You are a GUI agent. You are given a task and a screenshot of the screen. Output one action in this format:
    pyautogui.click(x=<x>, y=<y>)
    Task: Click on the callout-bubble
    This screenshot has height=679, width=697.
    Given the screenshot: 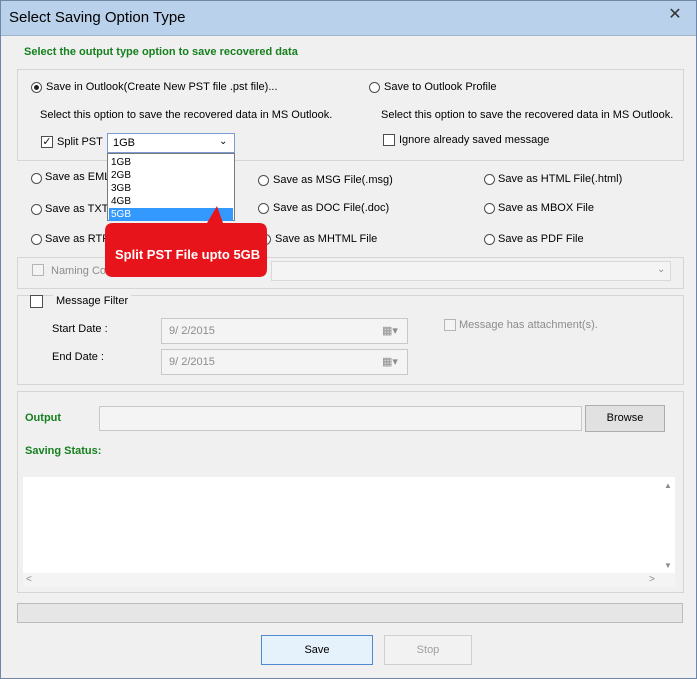 What is the action you would take?
    pyautogui.click(x=186, y=241)
    